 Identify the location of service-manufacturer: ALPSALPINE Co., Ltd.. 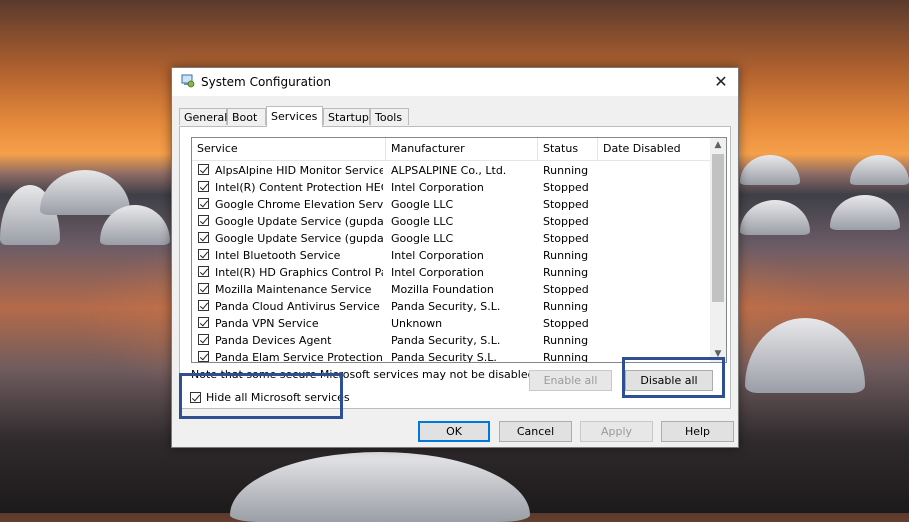
(449, 170).